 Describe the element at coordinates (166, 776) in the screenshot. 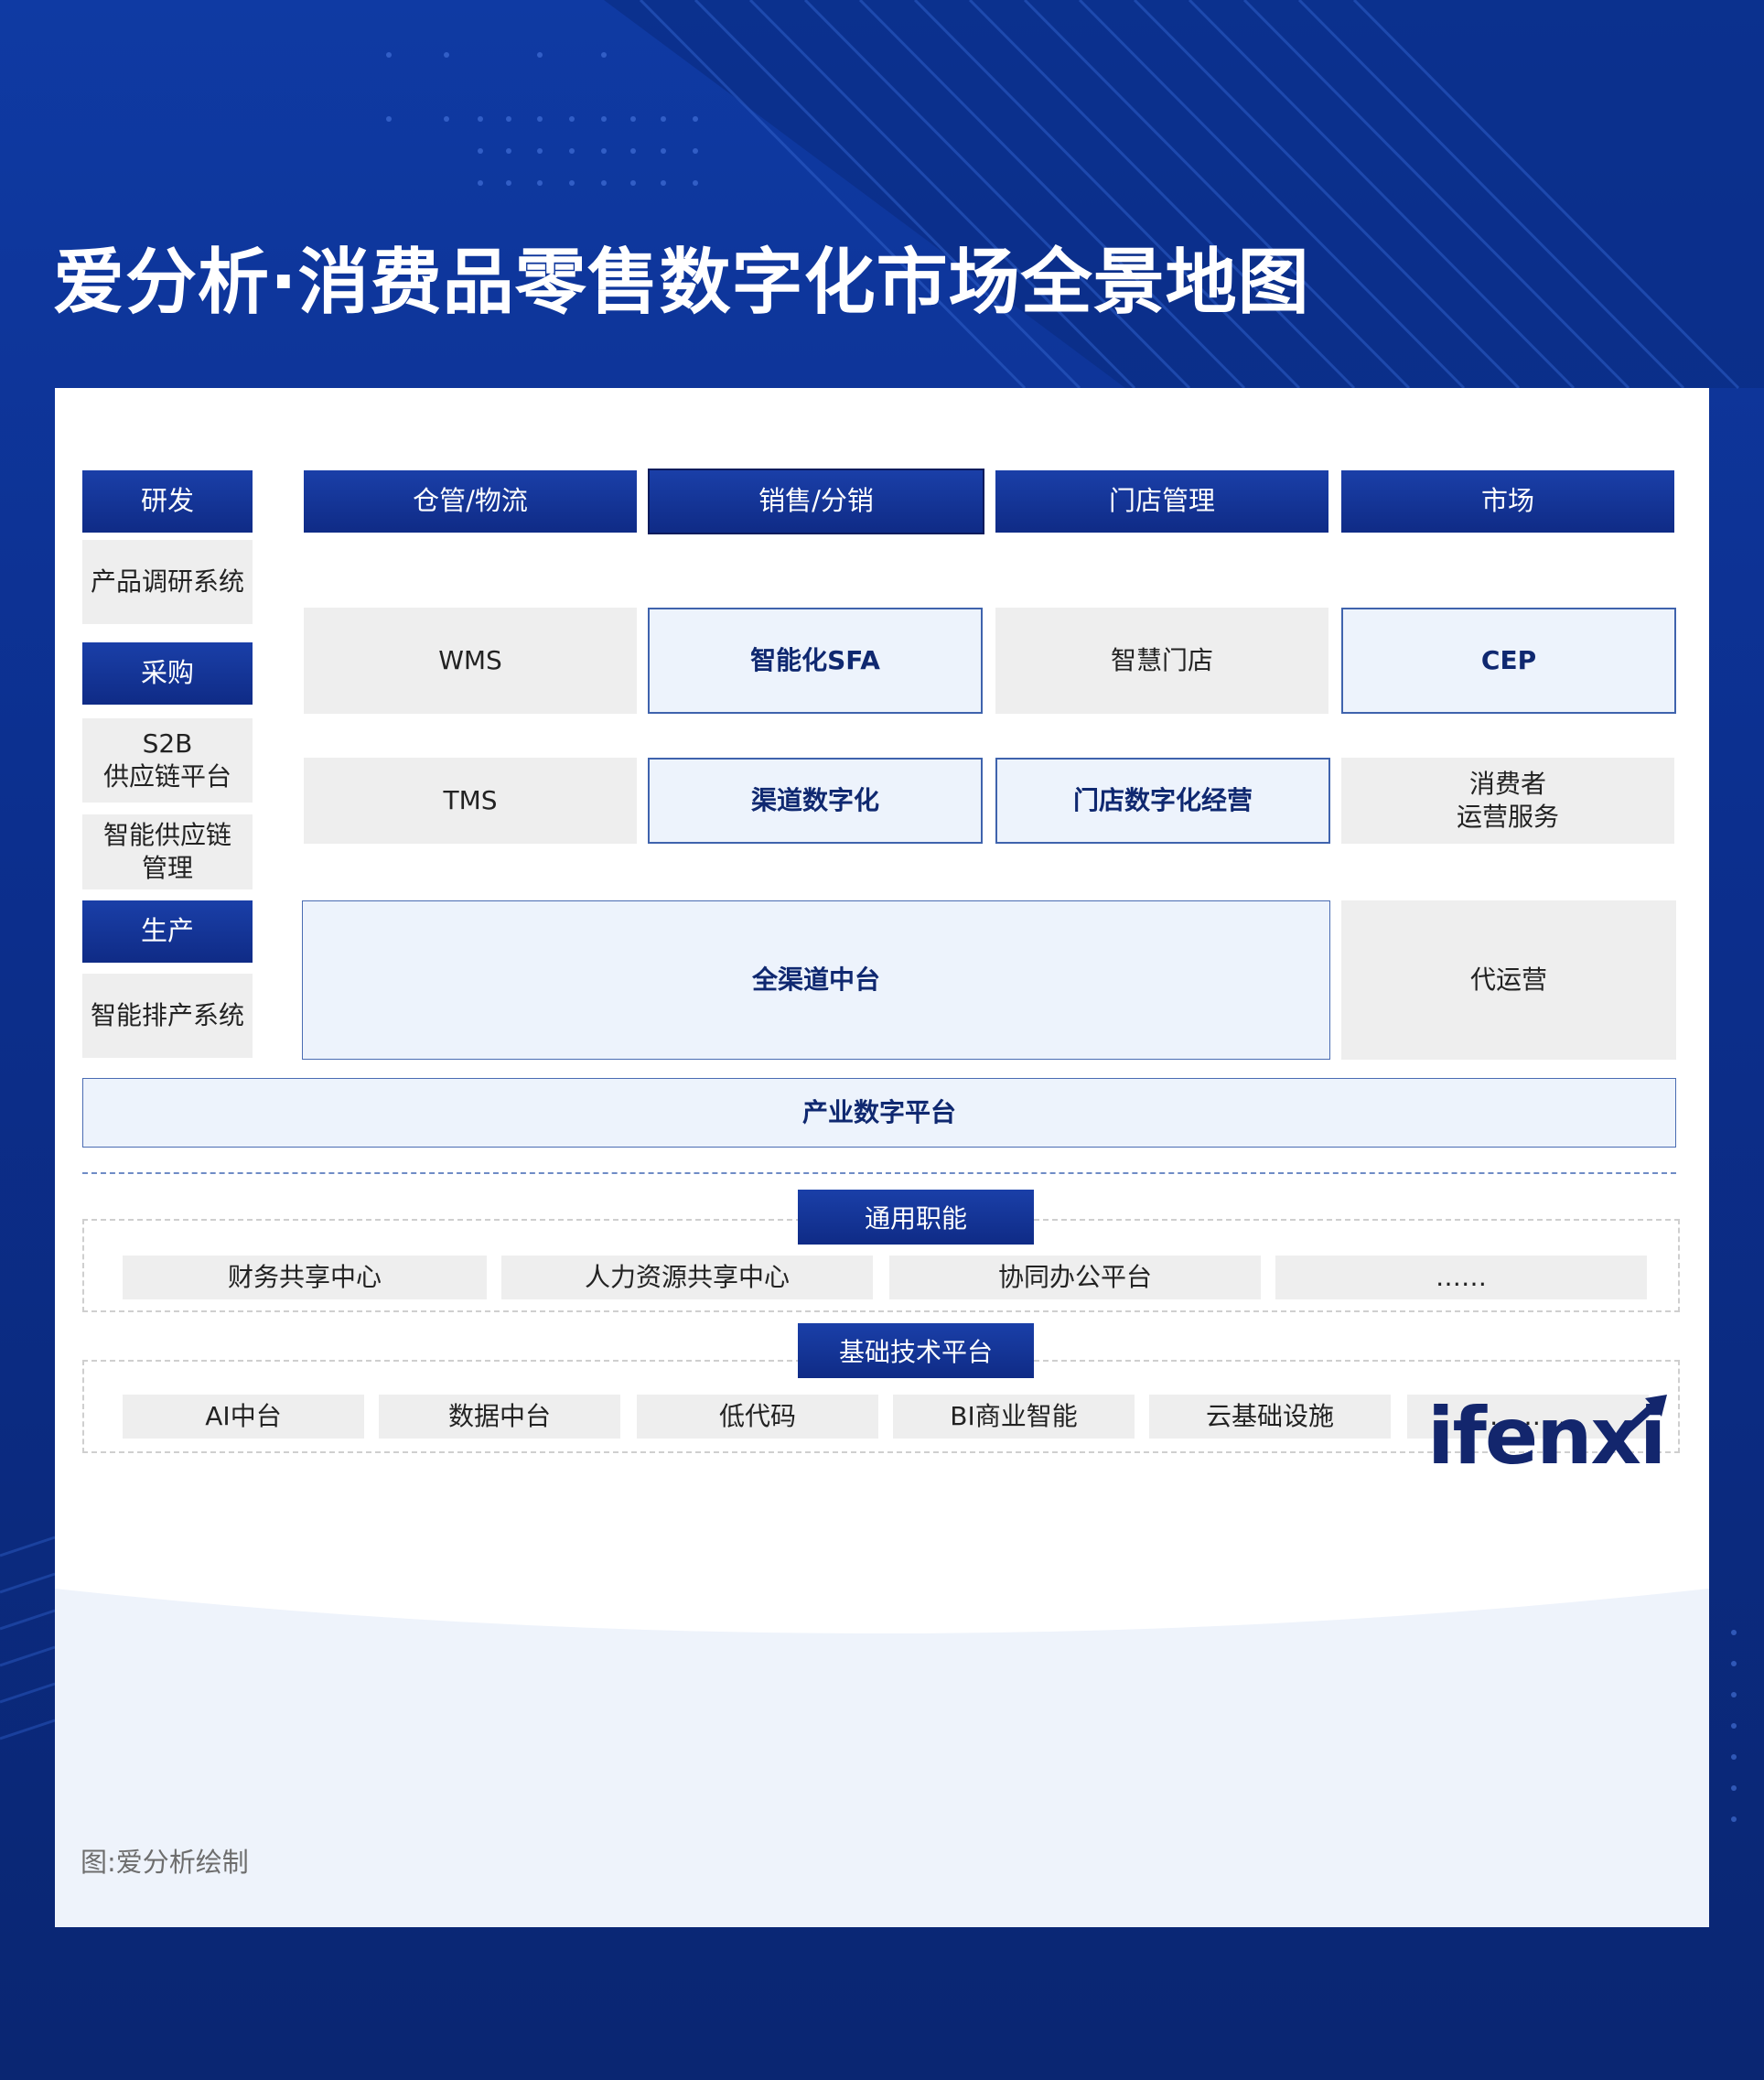

I see `s2b-line2: 供应链平台` at that location.